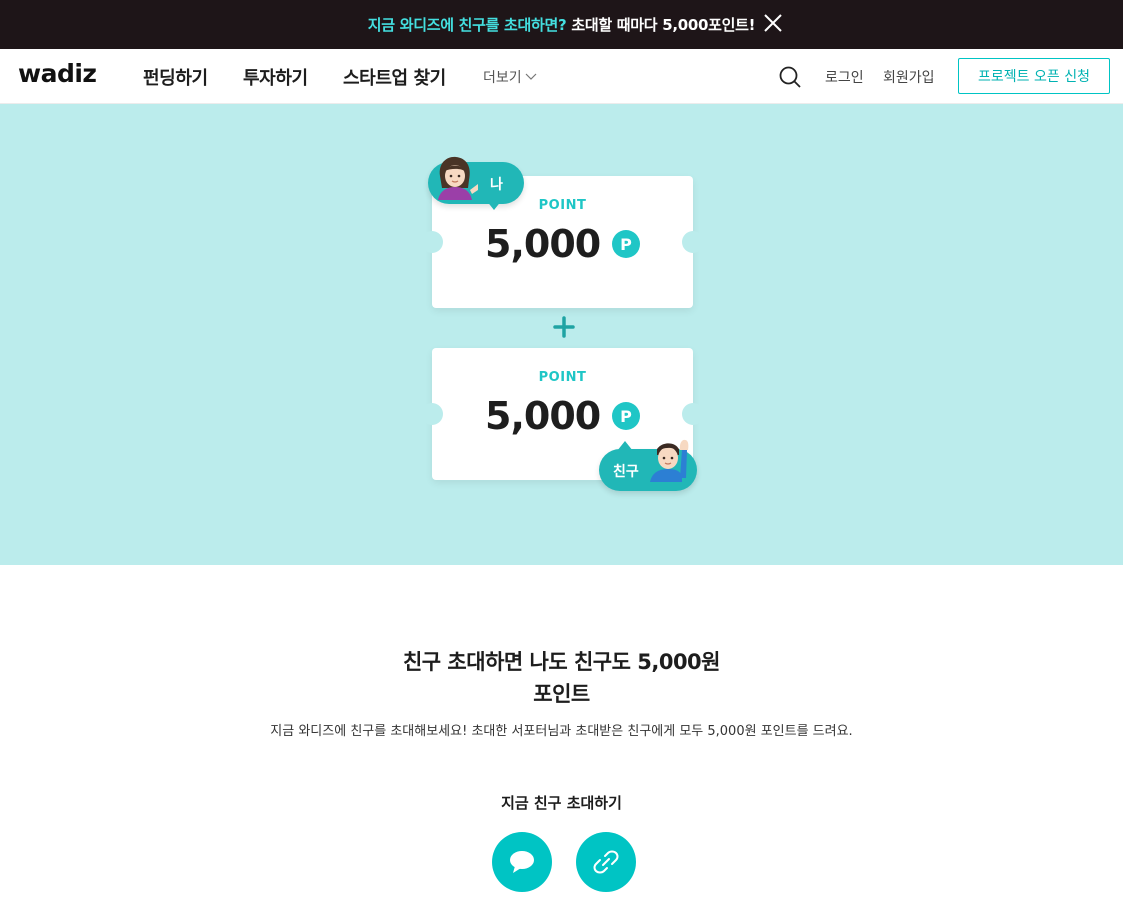 The width and height of the screenshot is (1123, 922). Describe the element at coordinates (561, 803) in the screenshot. I see `invite-heading: 지금 친구 초대하기` at that location.